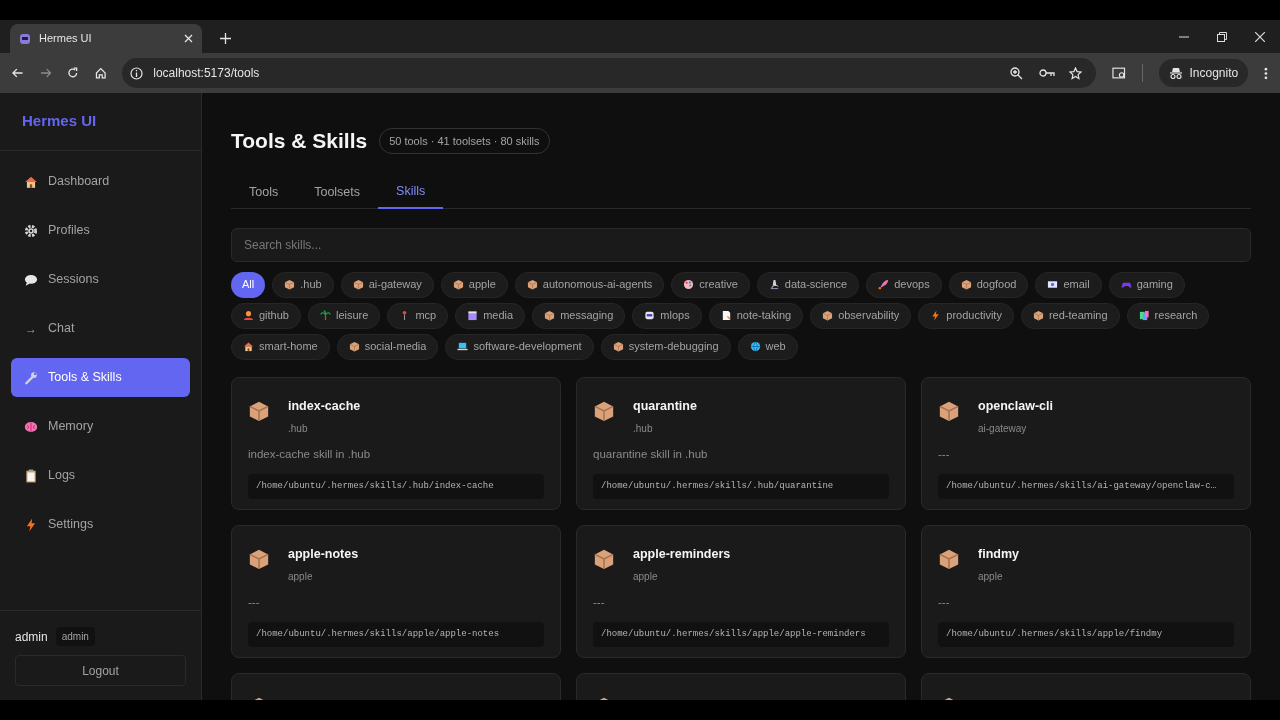 The image size is (1280, 720). I want to click on filter-chip: mlops, so click(667, 315).